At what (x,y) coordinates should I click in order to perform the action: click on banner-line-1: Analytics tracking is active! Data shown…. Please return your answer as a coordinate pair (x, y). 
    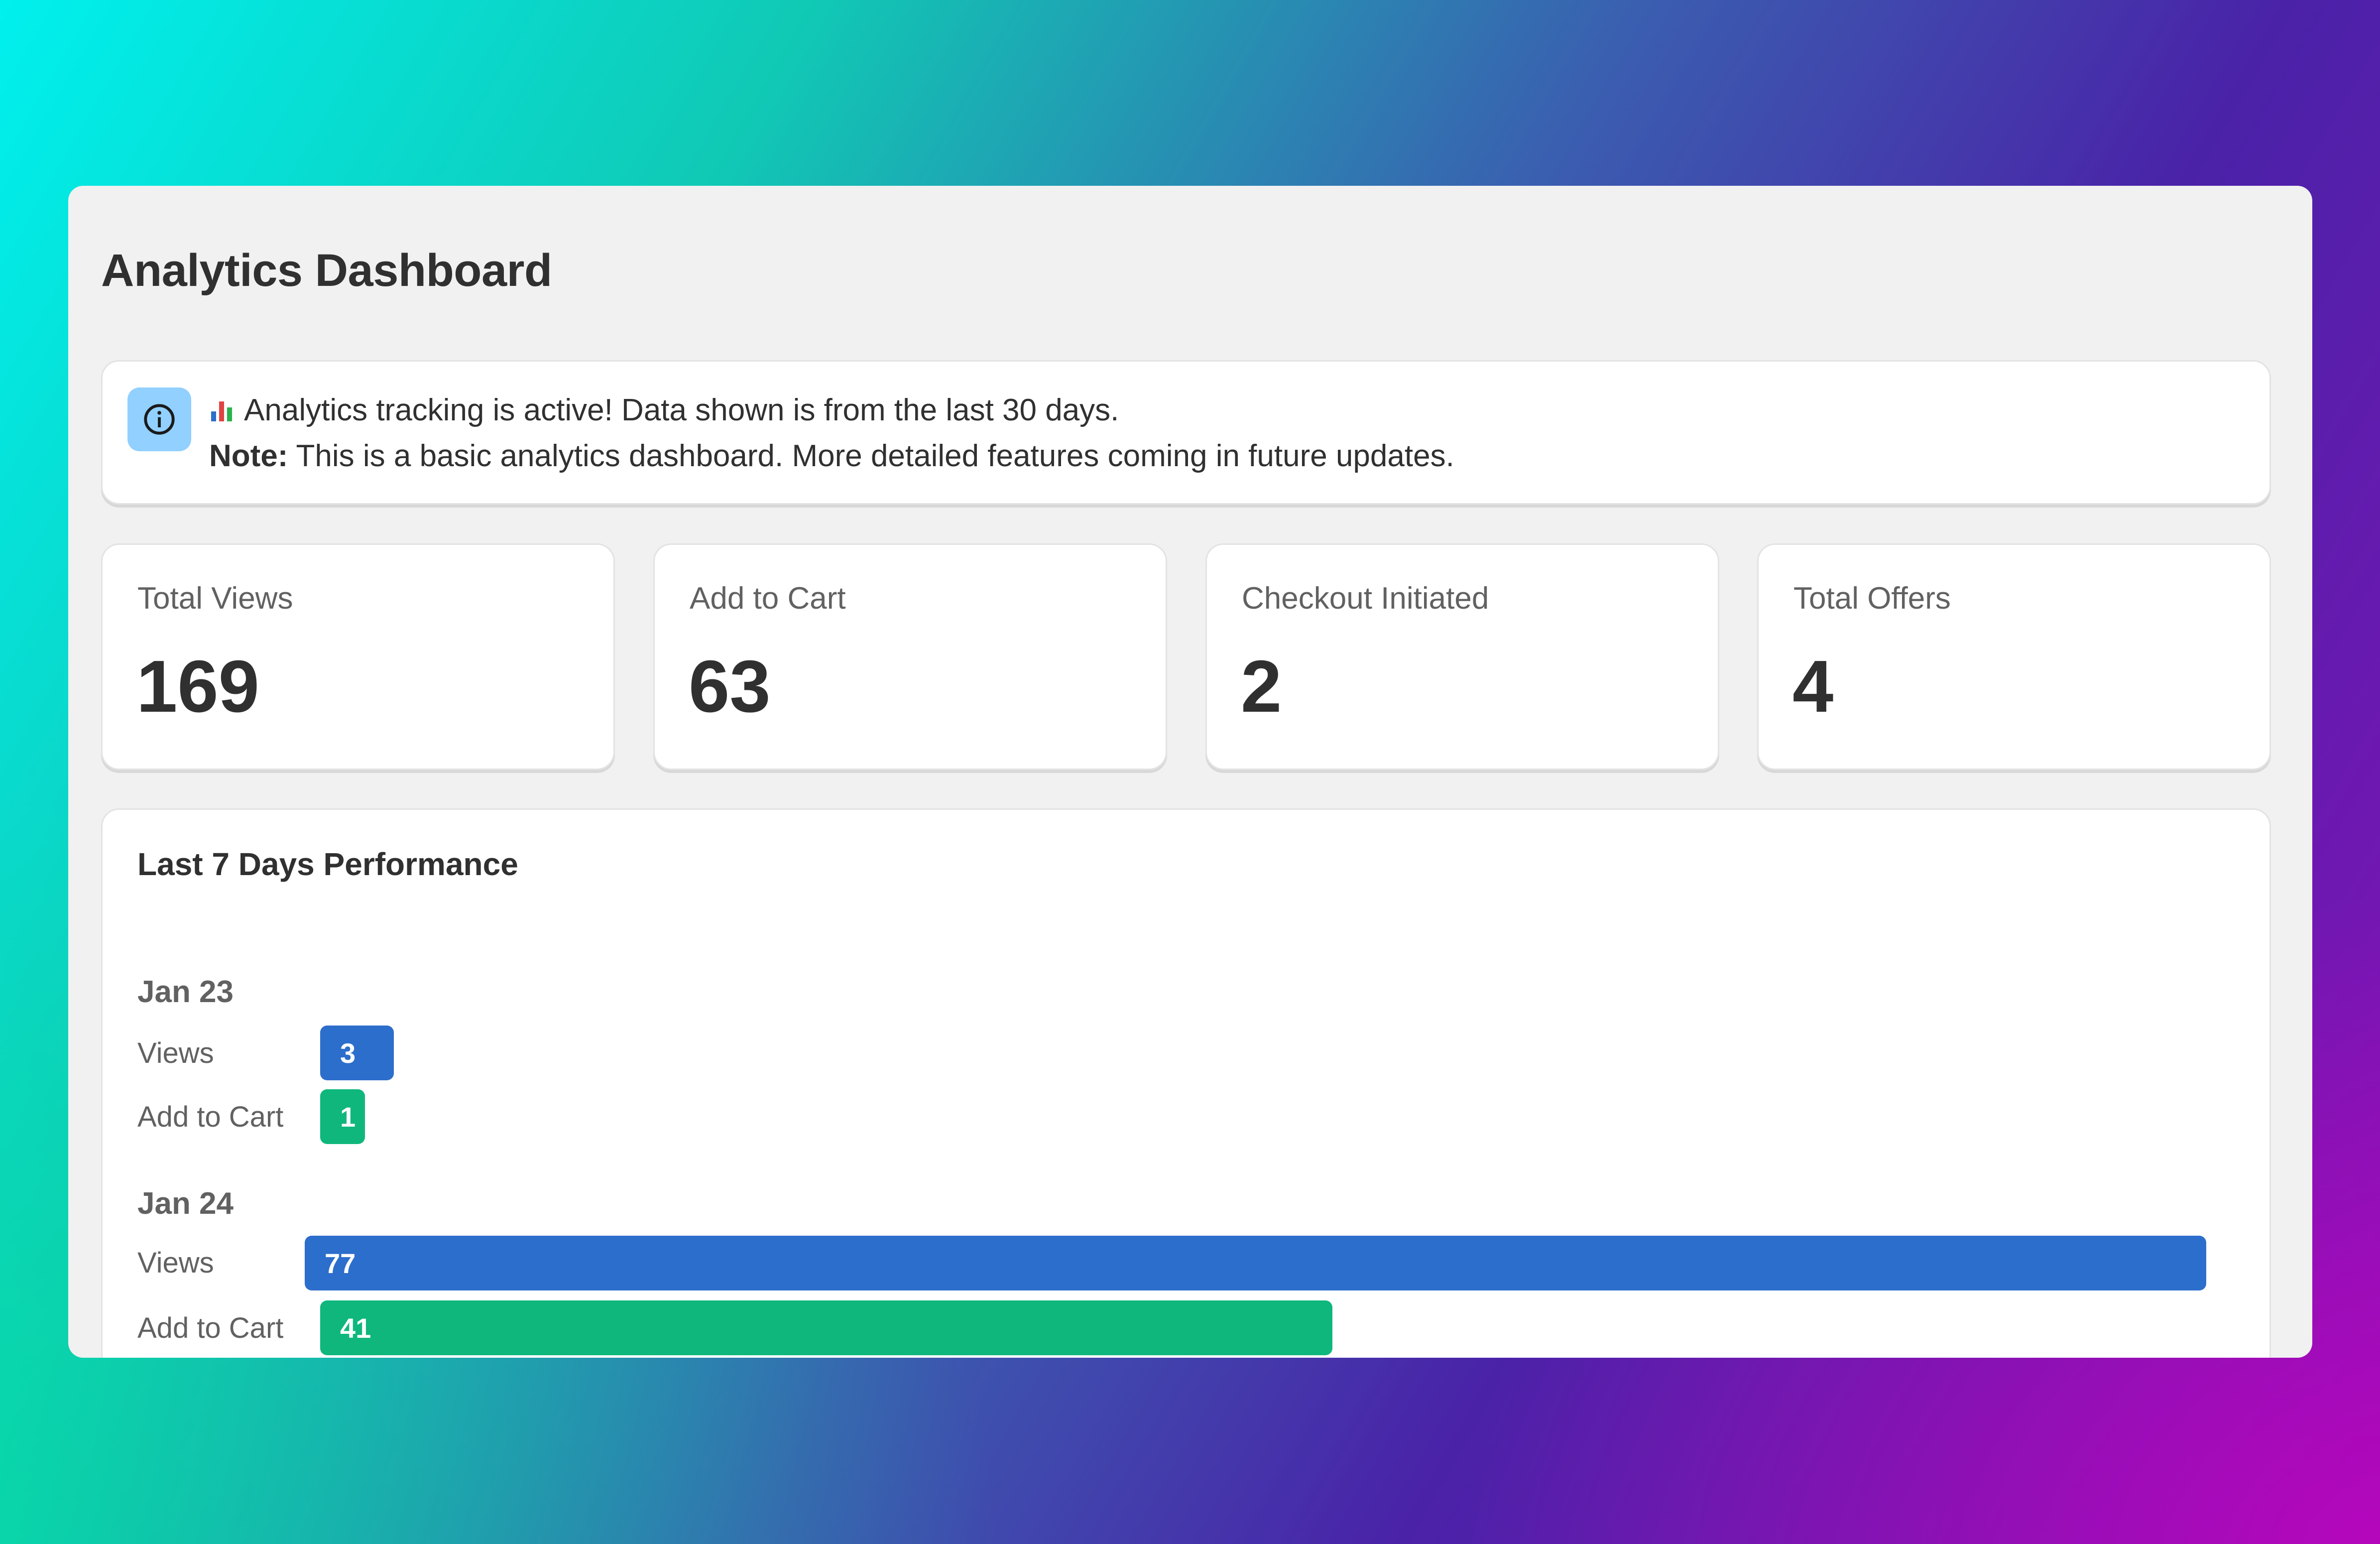
    Looking at the image, I should click on (832, 410).